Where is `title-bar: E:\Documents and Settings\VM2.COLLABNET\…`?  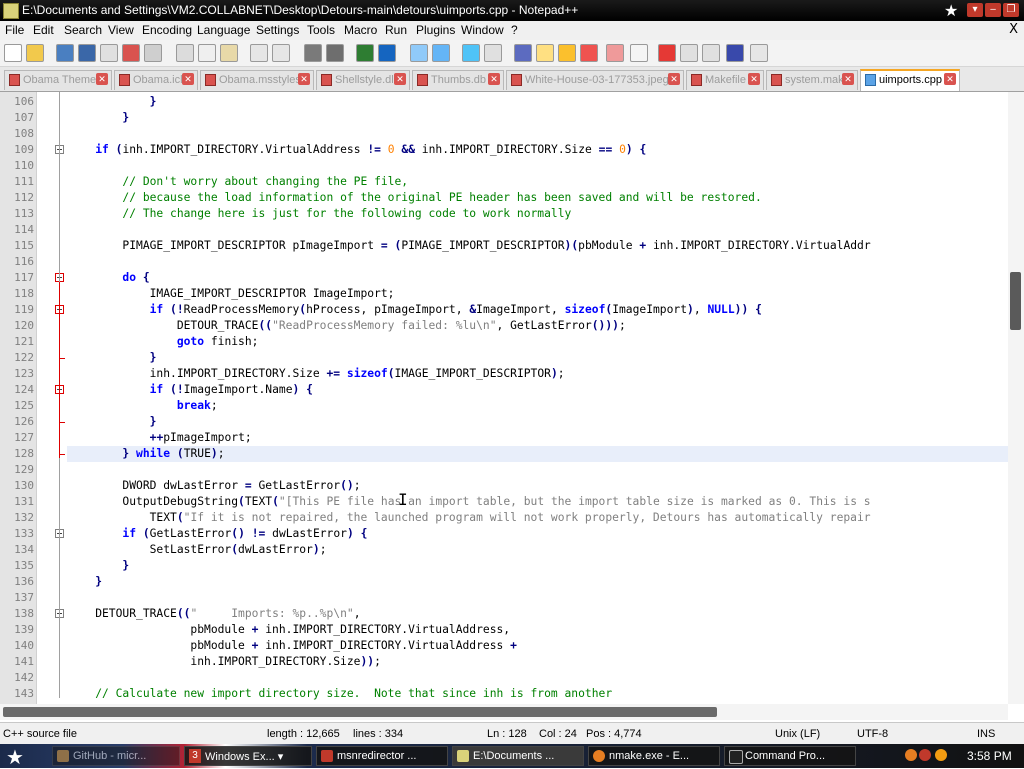 title-bar: E:\Documents and Settings\VM2.COLLABNET\… is located at coordinates (512, 10).